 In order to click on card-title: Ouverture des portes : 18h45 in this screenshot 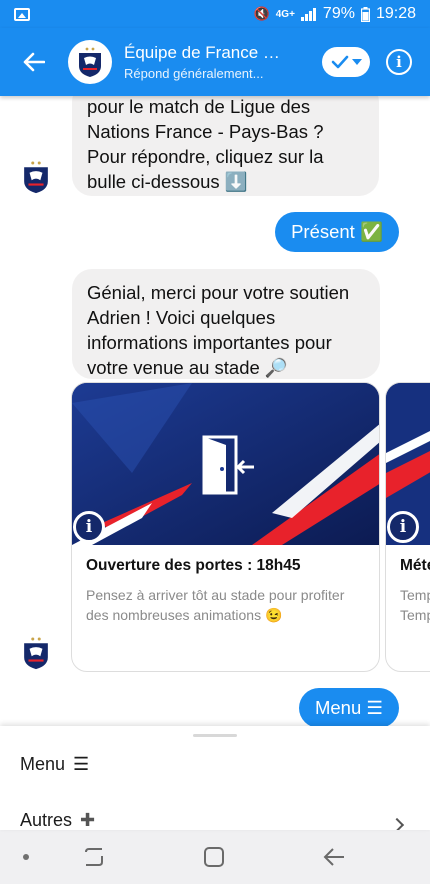, I will do `click(193, 565)`.